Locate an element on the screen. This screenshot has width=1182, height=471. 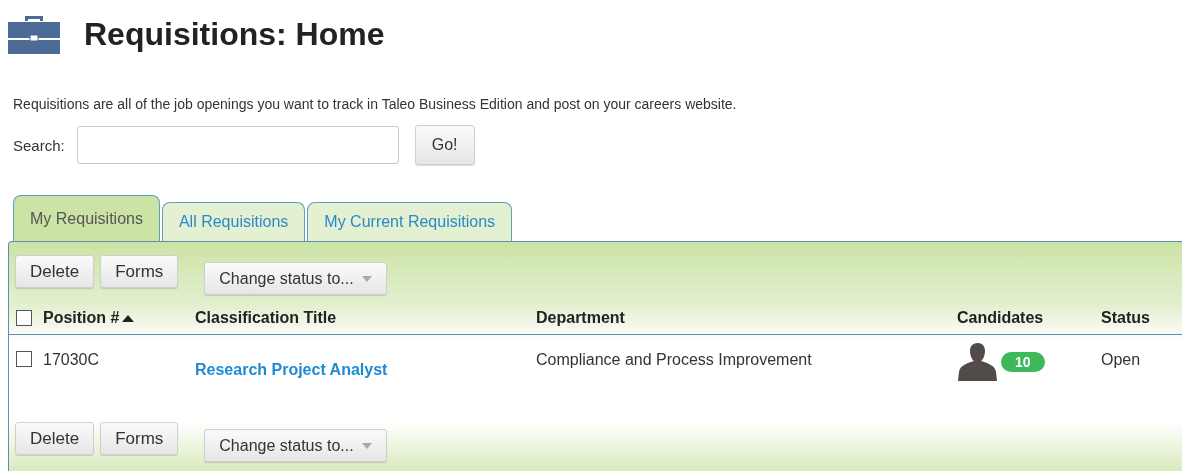
page-title: Requisitions: Home is located at coordinates (234, 34).